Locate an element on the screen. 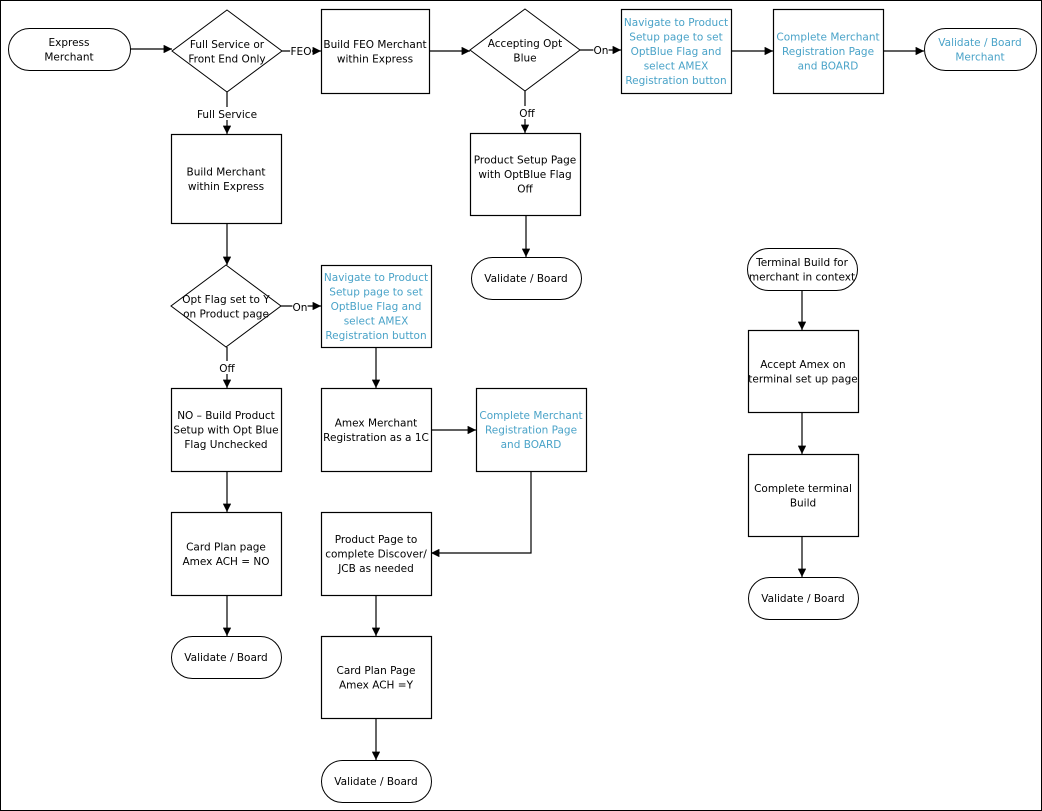  edge-label: FEO is located at coordinates (301, 52).